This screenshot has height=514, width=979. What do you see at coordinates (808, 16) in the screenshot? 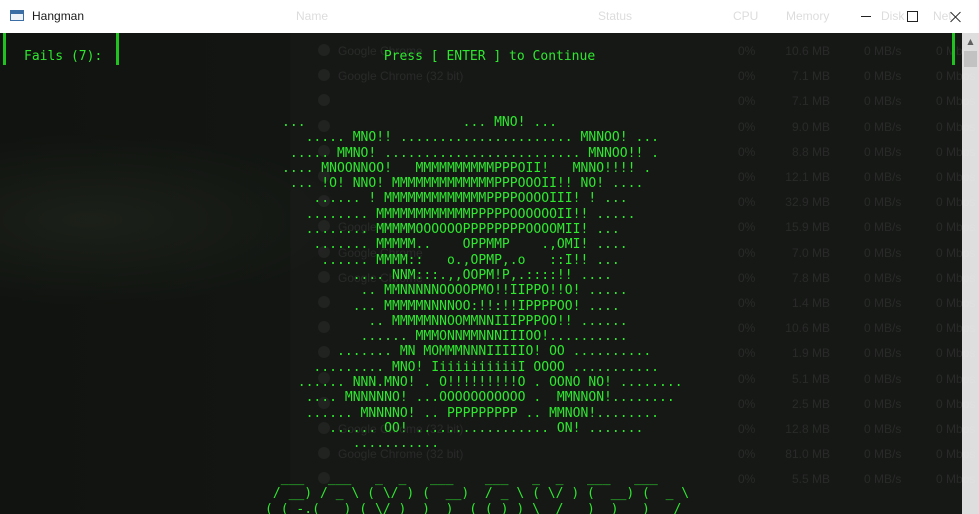
I see `background-header-memory: Memory` at bounding box center [808, 16].